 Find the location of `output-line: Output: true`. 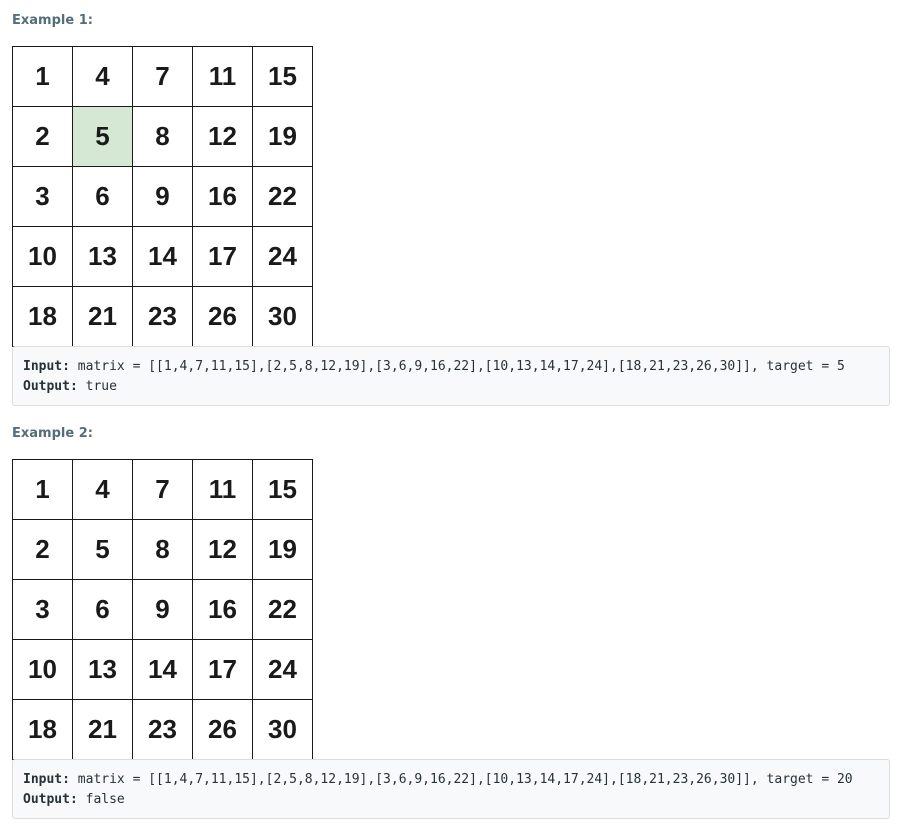

output-line: Output: true is located at coordinates (451, 387).